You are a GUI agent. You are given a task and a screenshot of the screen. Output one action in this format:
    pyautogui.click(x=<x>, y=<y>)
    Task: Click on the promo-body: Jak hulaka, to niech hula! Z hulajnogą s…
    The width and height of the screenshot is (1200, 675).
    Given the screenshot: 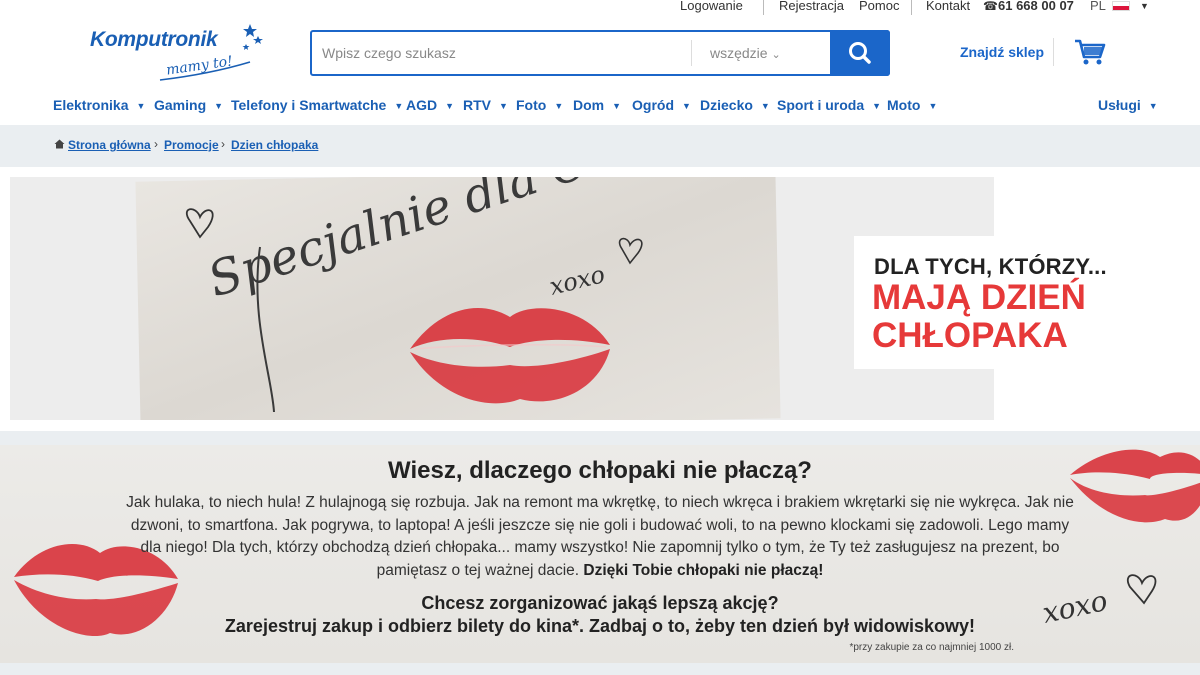 What is the action you would take?
    pyautogui.click(x=600, y=537)
    